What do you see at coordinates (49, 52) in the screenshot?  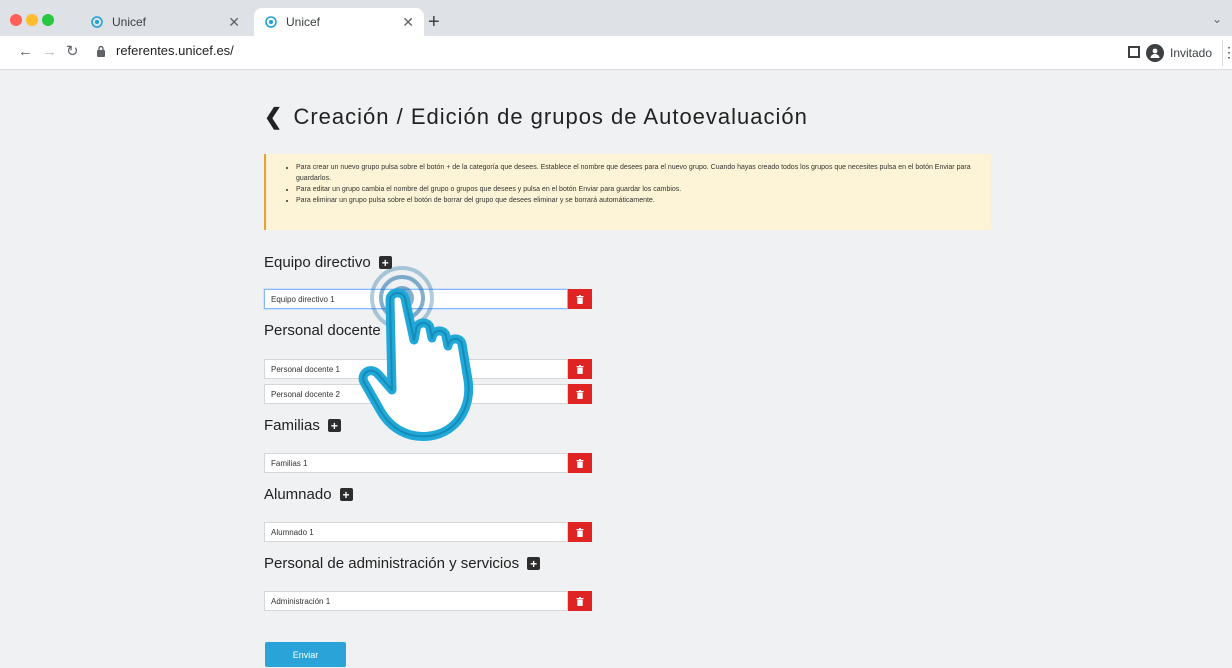 I see `forward-arrow-icon: →` at bounding box center [49, 52].